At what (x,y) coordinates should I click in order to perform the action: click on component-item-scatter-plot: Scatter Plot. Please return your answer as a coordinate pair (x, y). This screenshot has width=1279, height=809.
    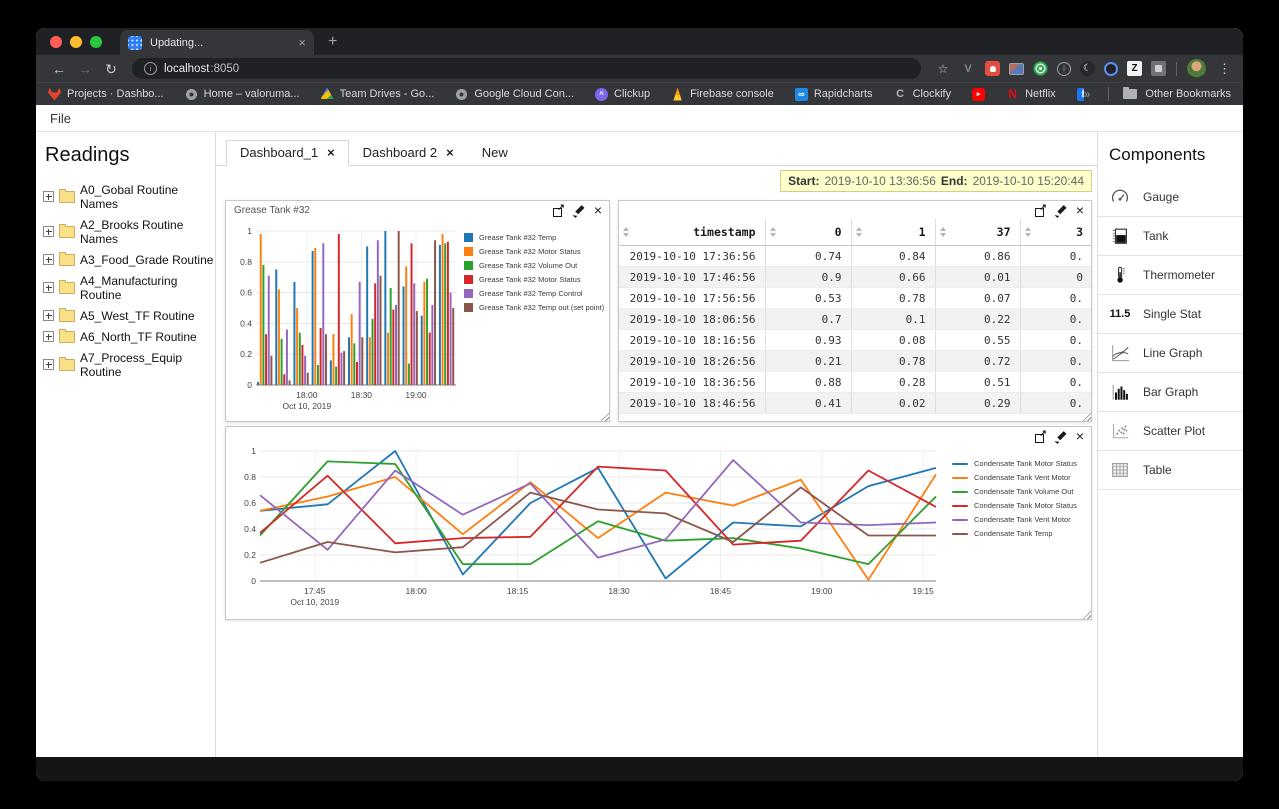
    Looking at the image, I should click on (1170, 431).